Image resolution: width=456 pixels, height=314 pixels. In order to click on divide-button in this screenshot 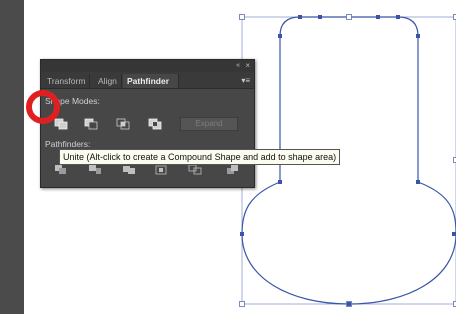, I will do `click(61, 170)`.